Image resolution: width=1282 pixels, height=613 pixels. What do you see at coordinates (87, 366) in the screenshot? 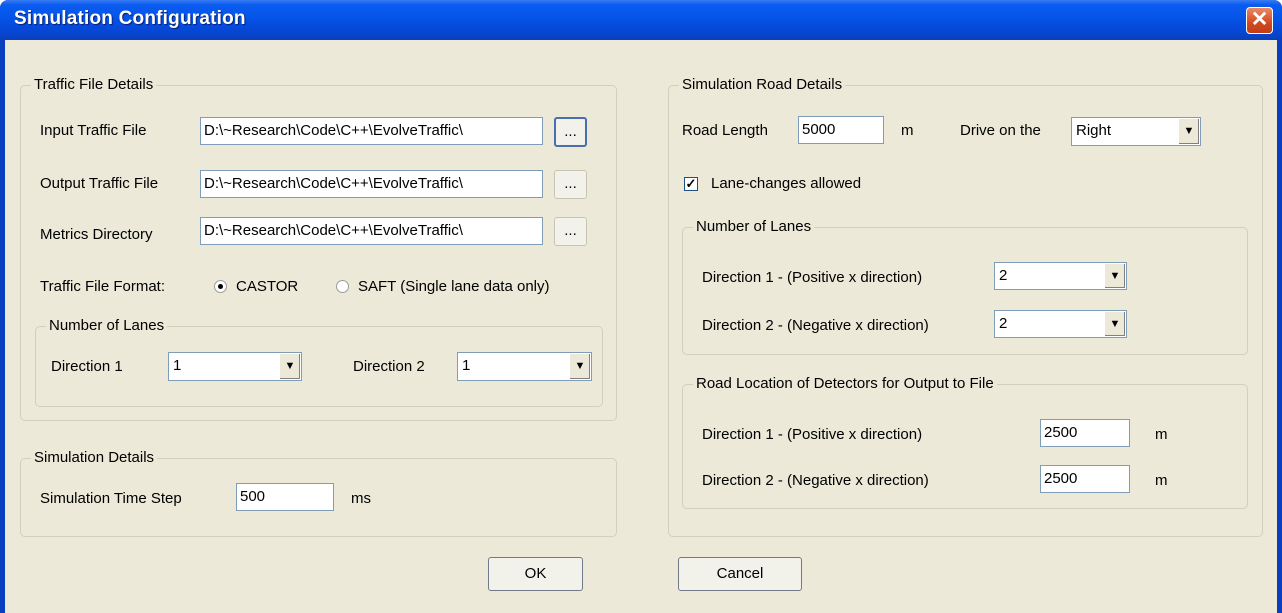
I see `traffic-lanes-direction-1-label: Direction 1` at bounding box center [87, 366].